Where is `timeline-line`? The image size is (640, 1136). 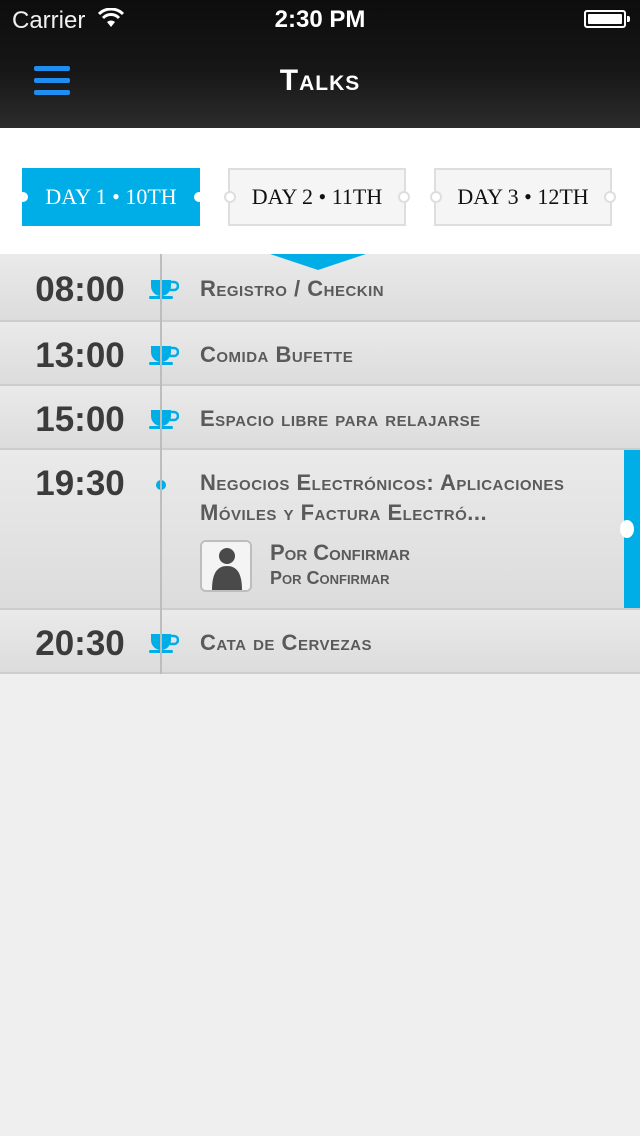 timeline-line is located at coordinates (161, 464).